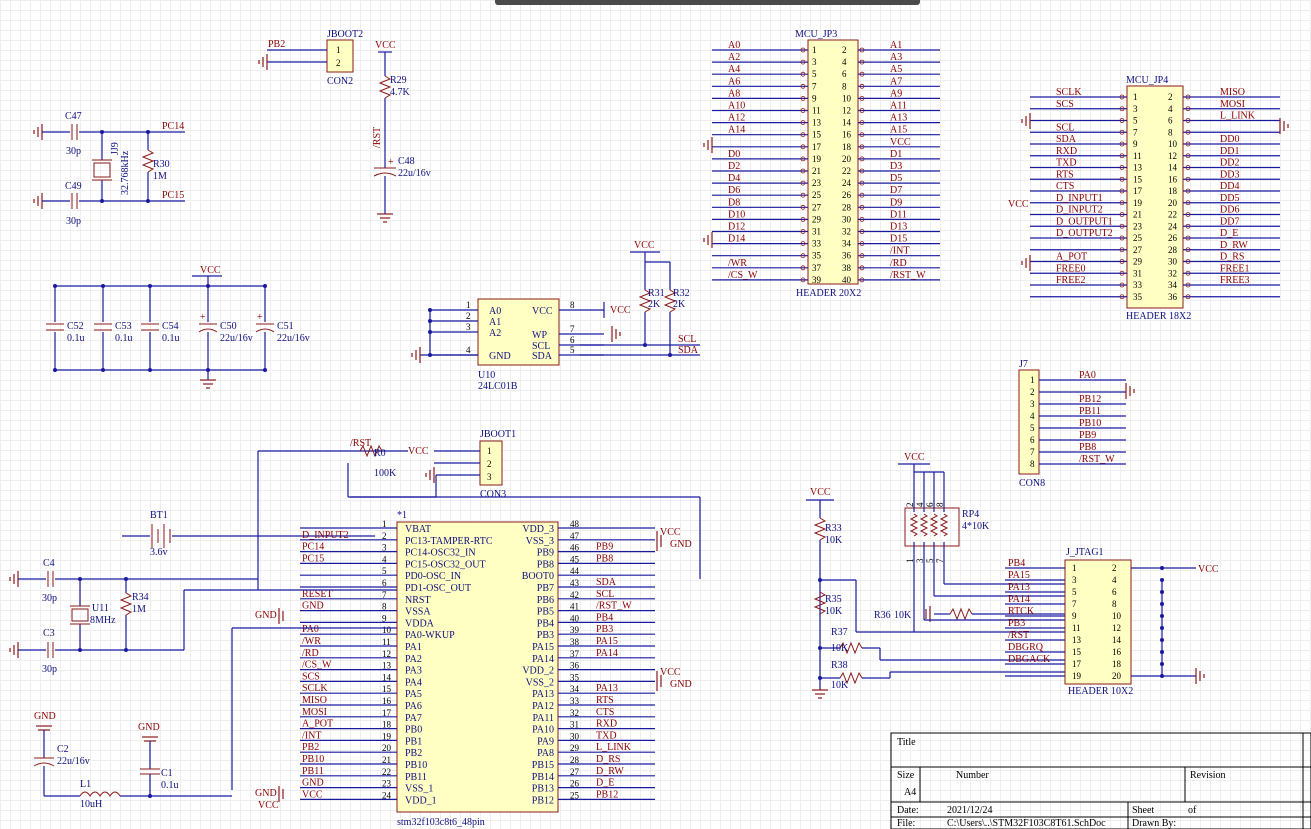  What do you see at coordinates (1029, 659) in the screenshot?
I see `net-label: DBGACK` at bounding box center [1029, 659].